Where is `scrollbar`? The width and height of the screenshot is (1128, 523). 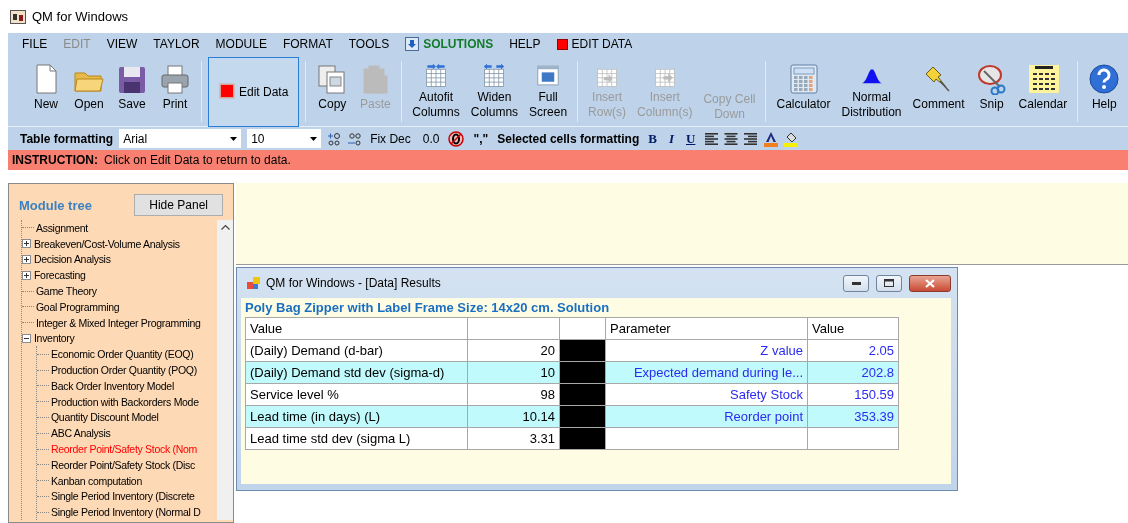
scrollbar is located at coordinates (225, 370).